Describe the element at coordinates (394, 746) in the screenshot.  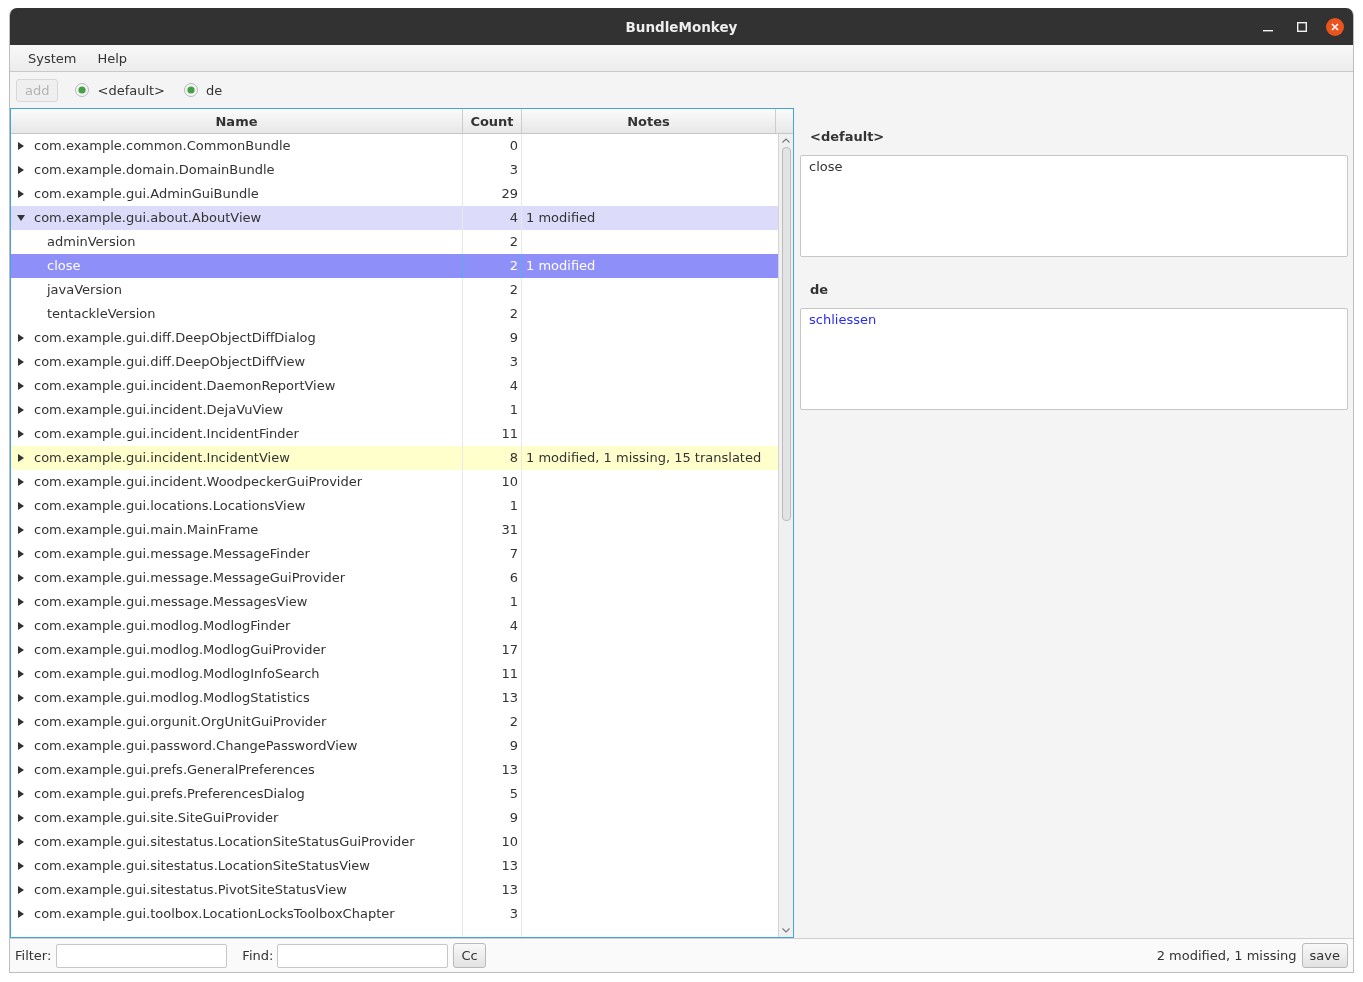
I see `tree-row: com.example.gui.password.ChangePasswordView 9` at that location.